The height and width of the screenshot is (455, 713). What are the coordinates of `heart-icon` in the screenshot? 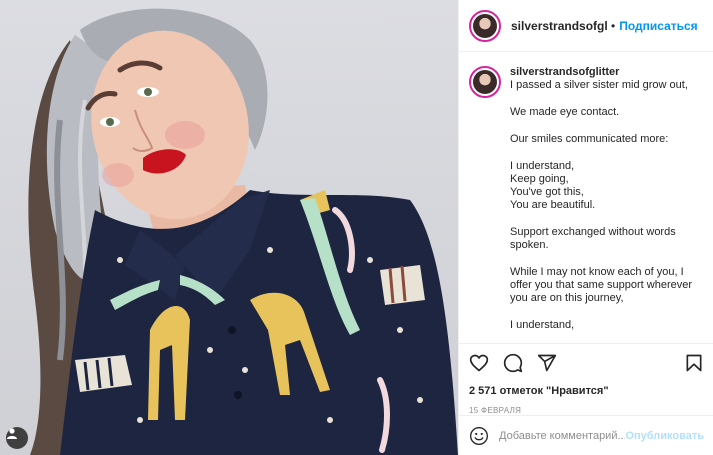 It's located at (479, 363).